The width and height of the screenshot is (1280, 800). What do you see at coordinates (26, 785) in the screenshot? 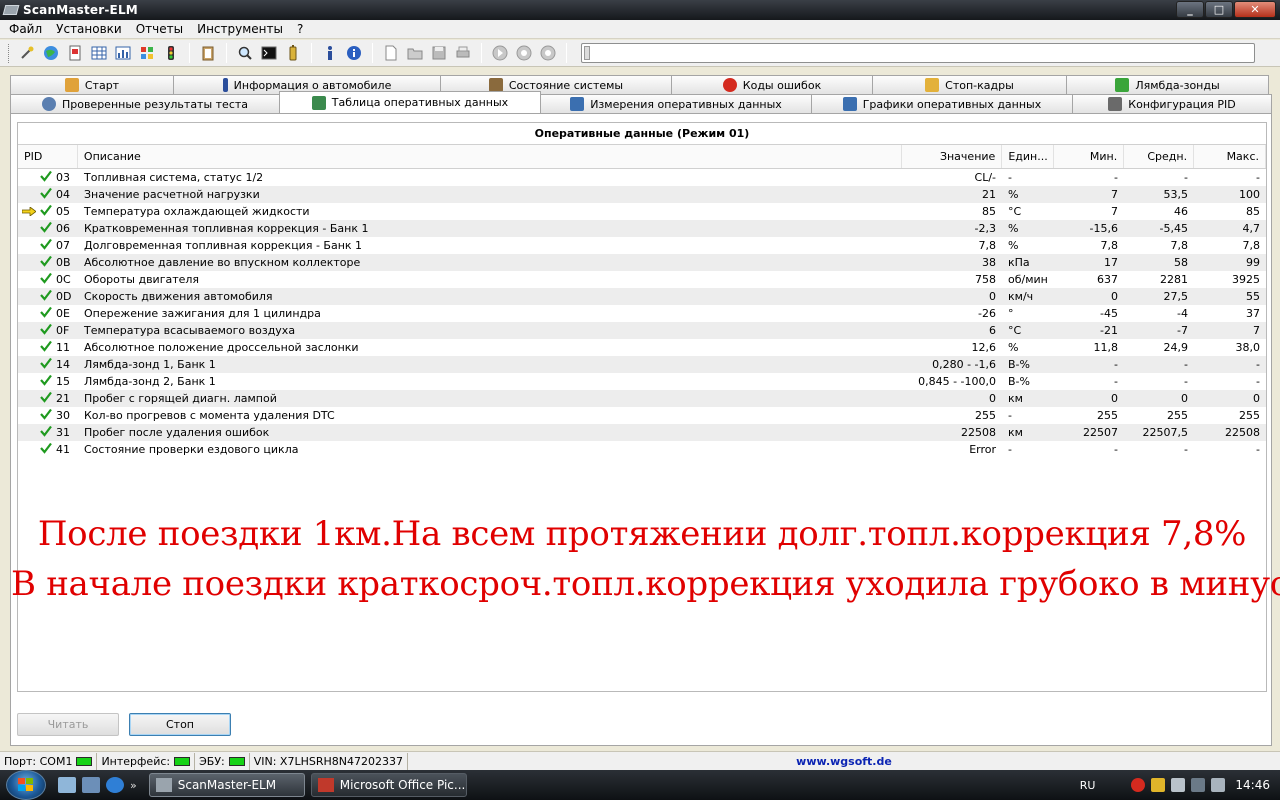
I see `start-button` at bounding box center [26, 785].